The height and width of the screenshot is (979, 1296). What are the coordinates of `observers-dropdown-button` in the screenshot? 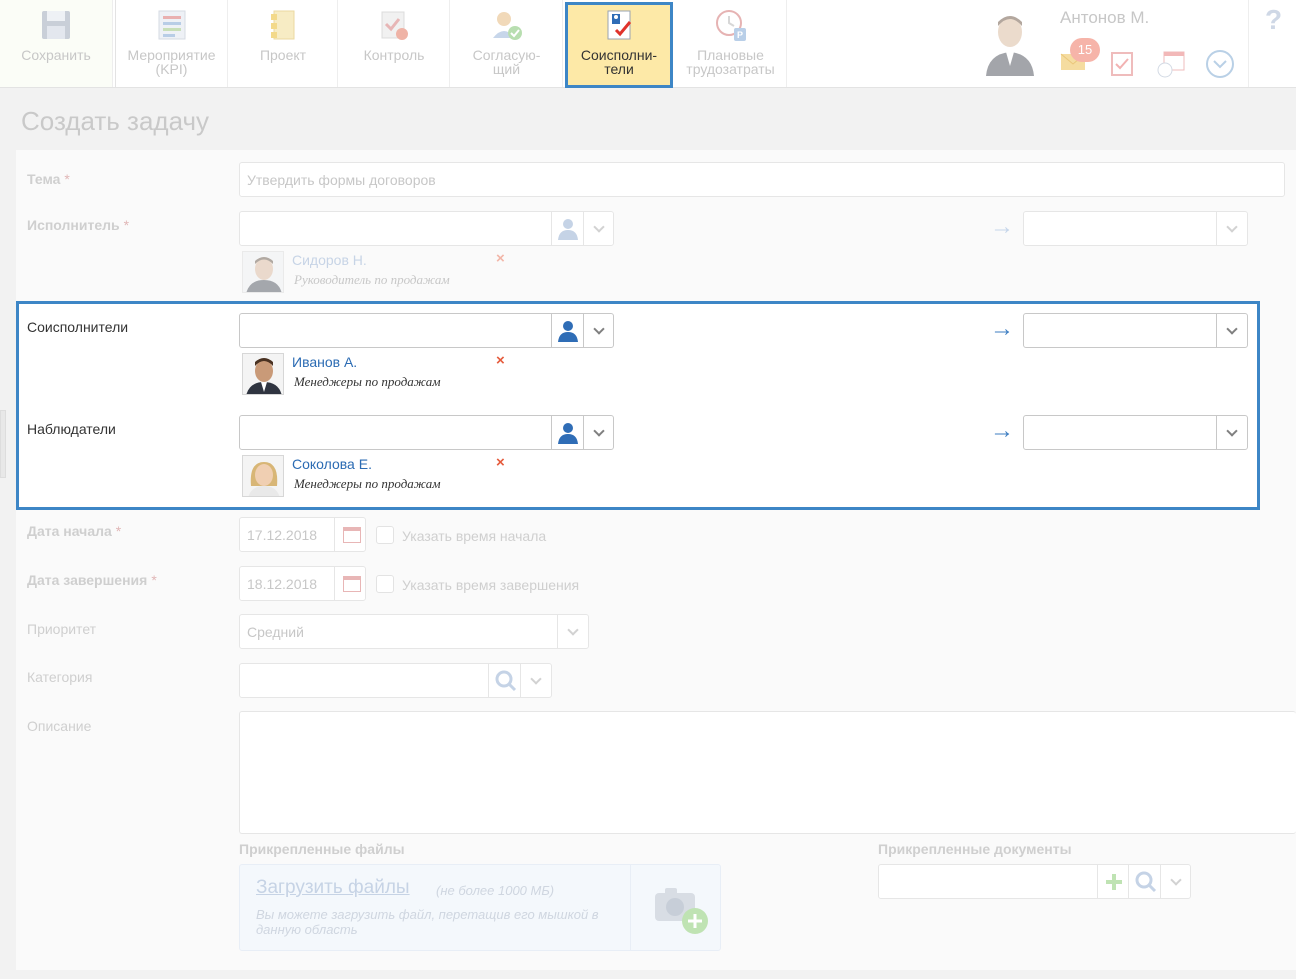 It's located at (598, 432).